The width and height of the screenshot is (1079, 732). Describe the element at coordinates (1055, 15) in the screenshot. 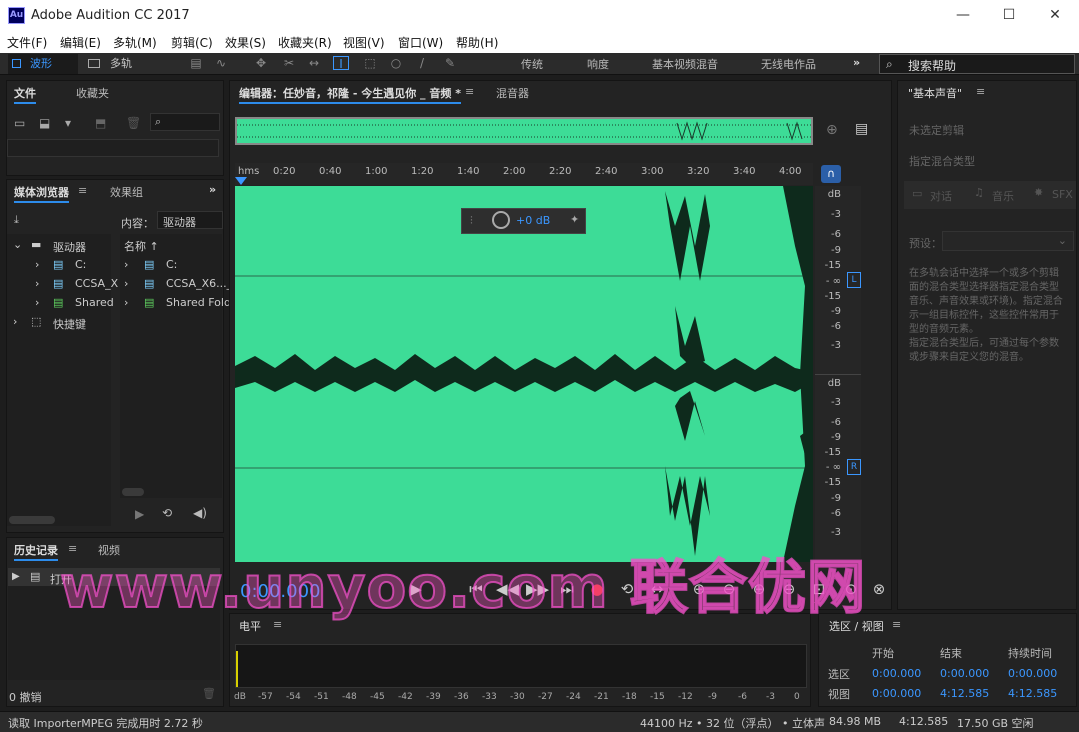

I see `close-button: ✕` at that location.